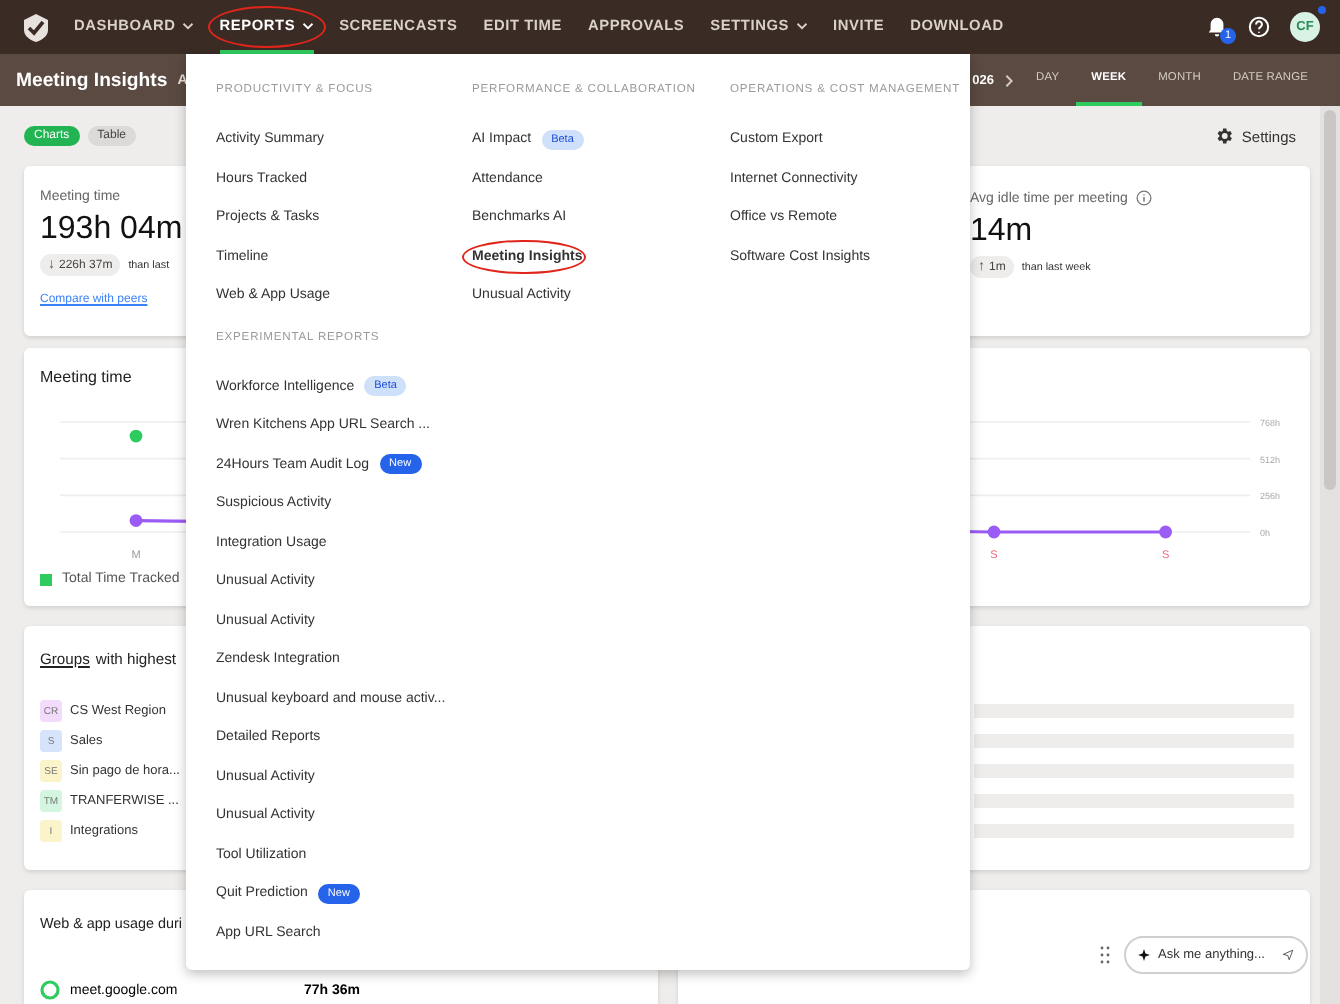 The width and height of the screenshot is (1340, 1004). What do you see at coordinates (86, 377) in the screenshot?
I see `chart-title: Meeting time` at bounding box center [86, 377].